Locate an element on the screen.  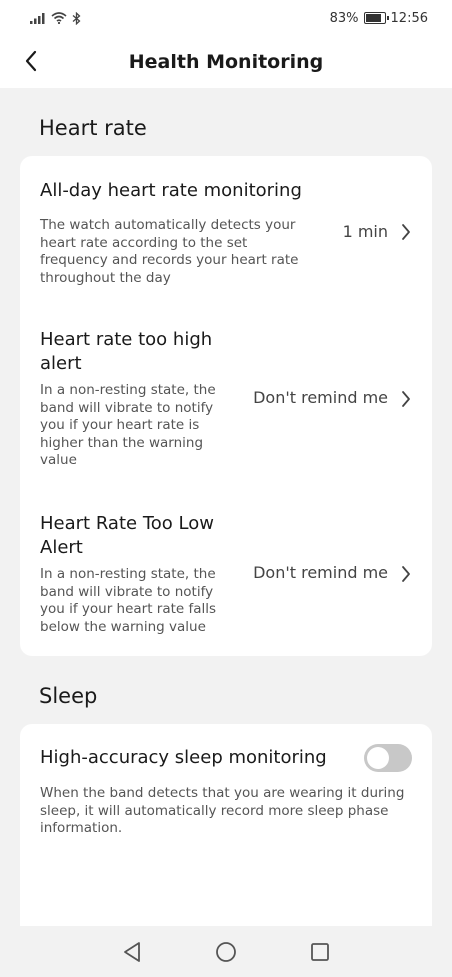
app-header: Health Monitoring is located at coordinates (226, 62).